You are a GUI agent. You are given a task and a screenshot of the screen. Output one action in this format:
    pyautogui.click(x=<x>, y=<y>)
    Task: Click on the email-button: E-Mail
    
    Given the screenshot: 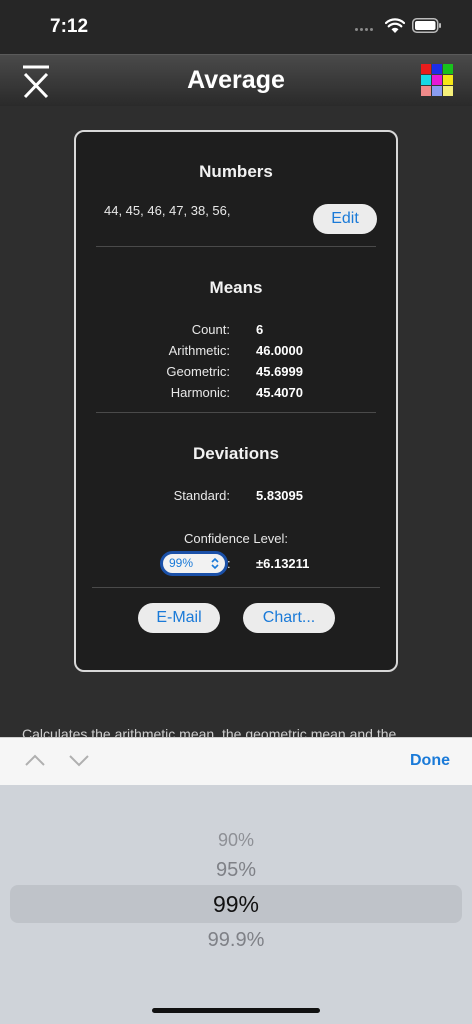 What is the action you would take?
    pyautogui.click(x=179, y=618)
    